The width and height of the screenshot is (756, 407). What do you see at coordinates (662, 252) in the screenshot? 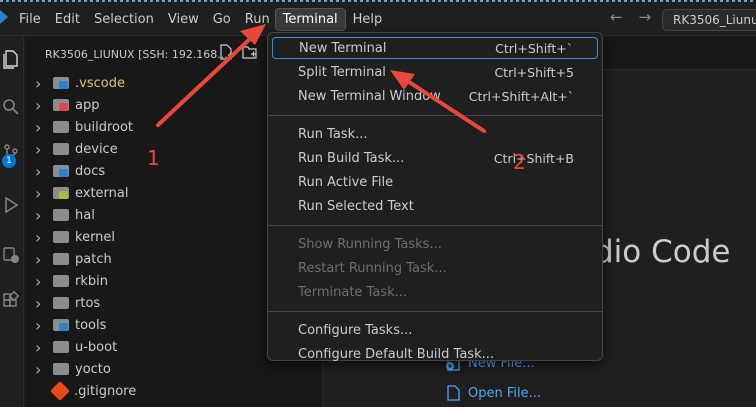
I see `welcome-title: dio Code` at bounding box center [662, 252].